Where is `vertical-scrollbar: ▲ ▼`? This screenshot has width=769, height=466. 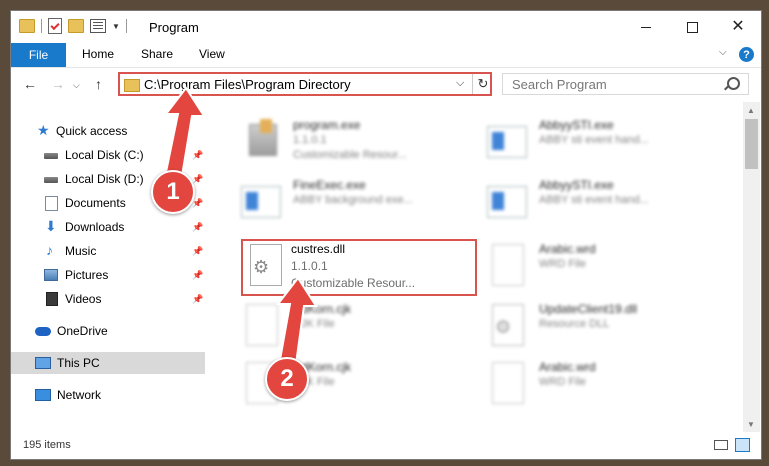 vertical-scrollbar: ▲ ▼ is located at coordinates (751, 267).